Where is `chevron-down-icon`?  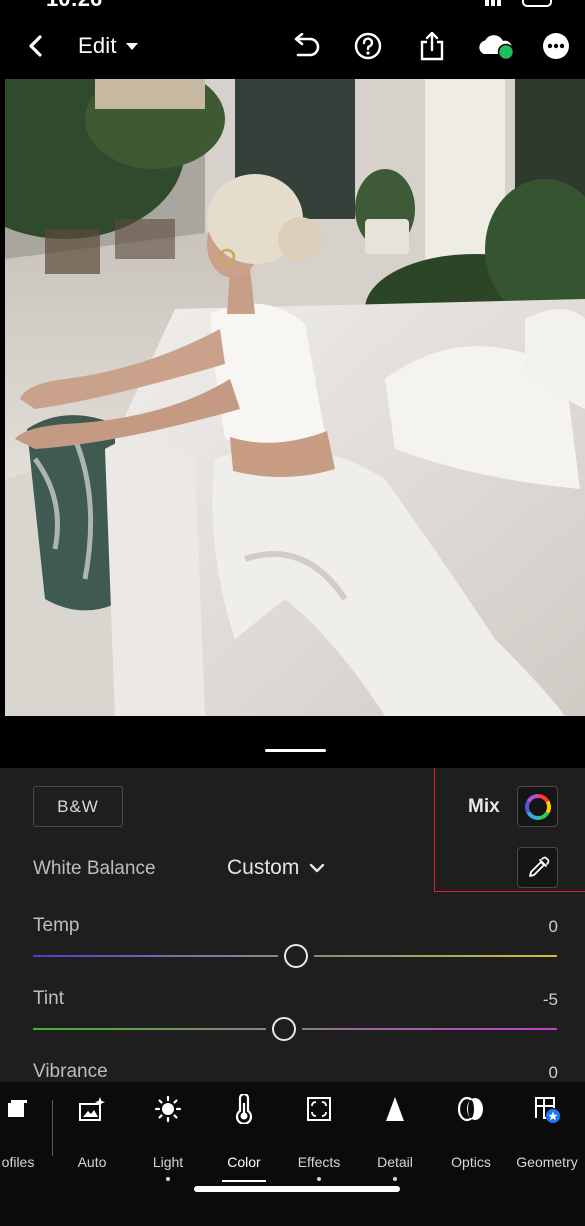
chevron-down-icon is located at coordinates (317, 868).